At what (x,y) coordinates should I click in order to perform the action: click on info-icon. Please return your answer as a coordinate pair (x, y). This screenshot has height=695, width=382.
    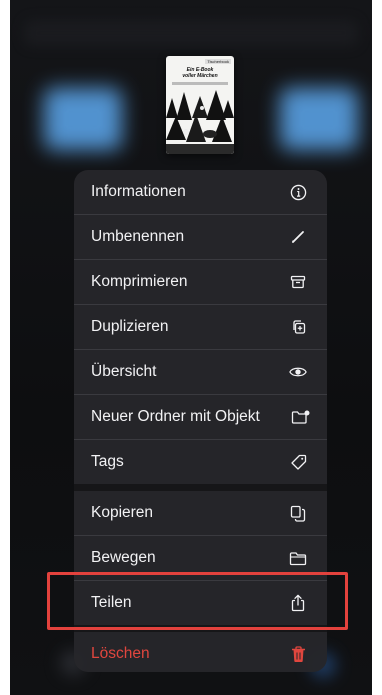
    Looking at the image, I should click on (298, 192).